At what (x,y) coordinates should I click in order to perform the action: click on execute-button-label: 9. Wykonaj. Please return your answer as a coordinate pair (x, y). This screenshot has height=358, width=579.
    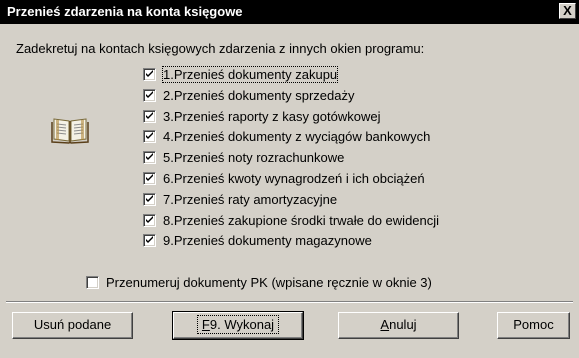
    Looking at the image, I should click on (242, 324).